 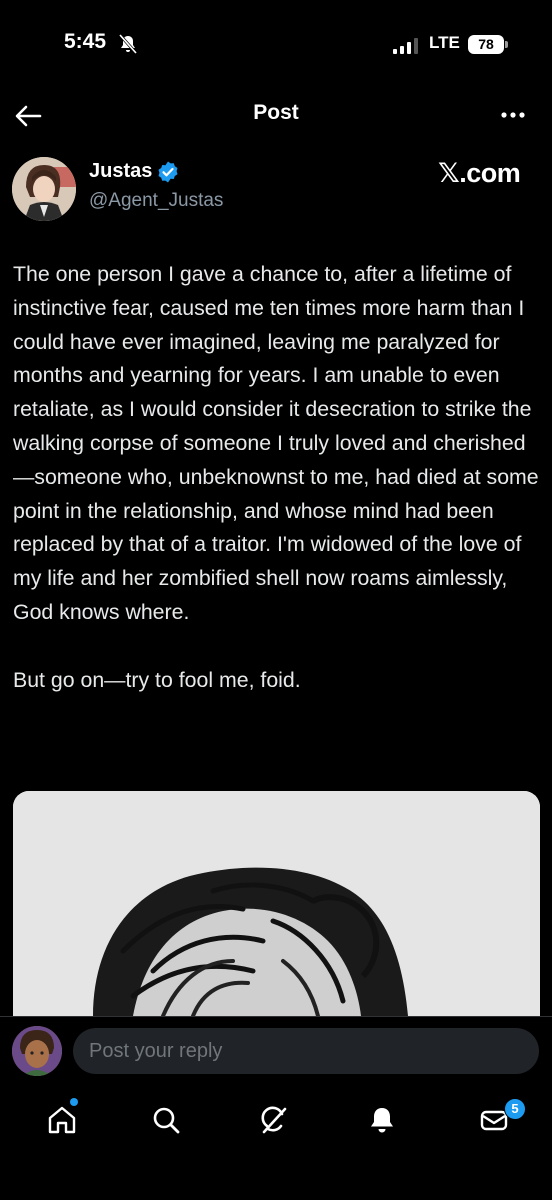 I want to click on user-avatar, so click(x=37, y=1051).